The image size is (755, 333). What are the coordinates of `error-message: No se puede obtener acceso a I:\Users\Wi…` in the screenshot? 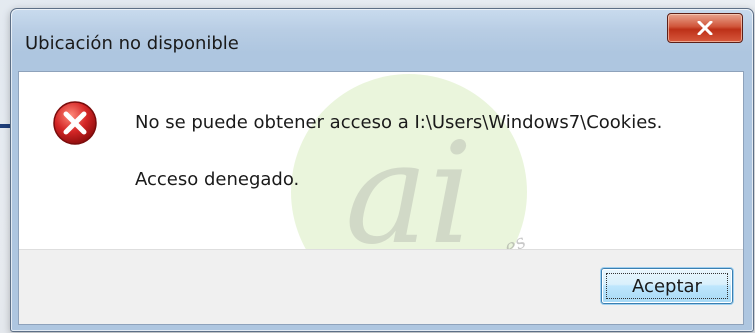 It's located at (399, 122).